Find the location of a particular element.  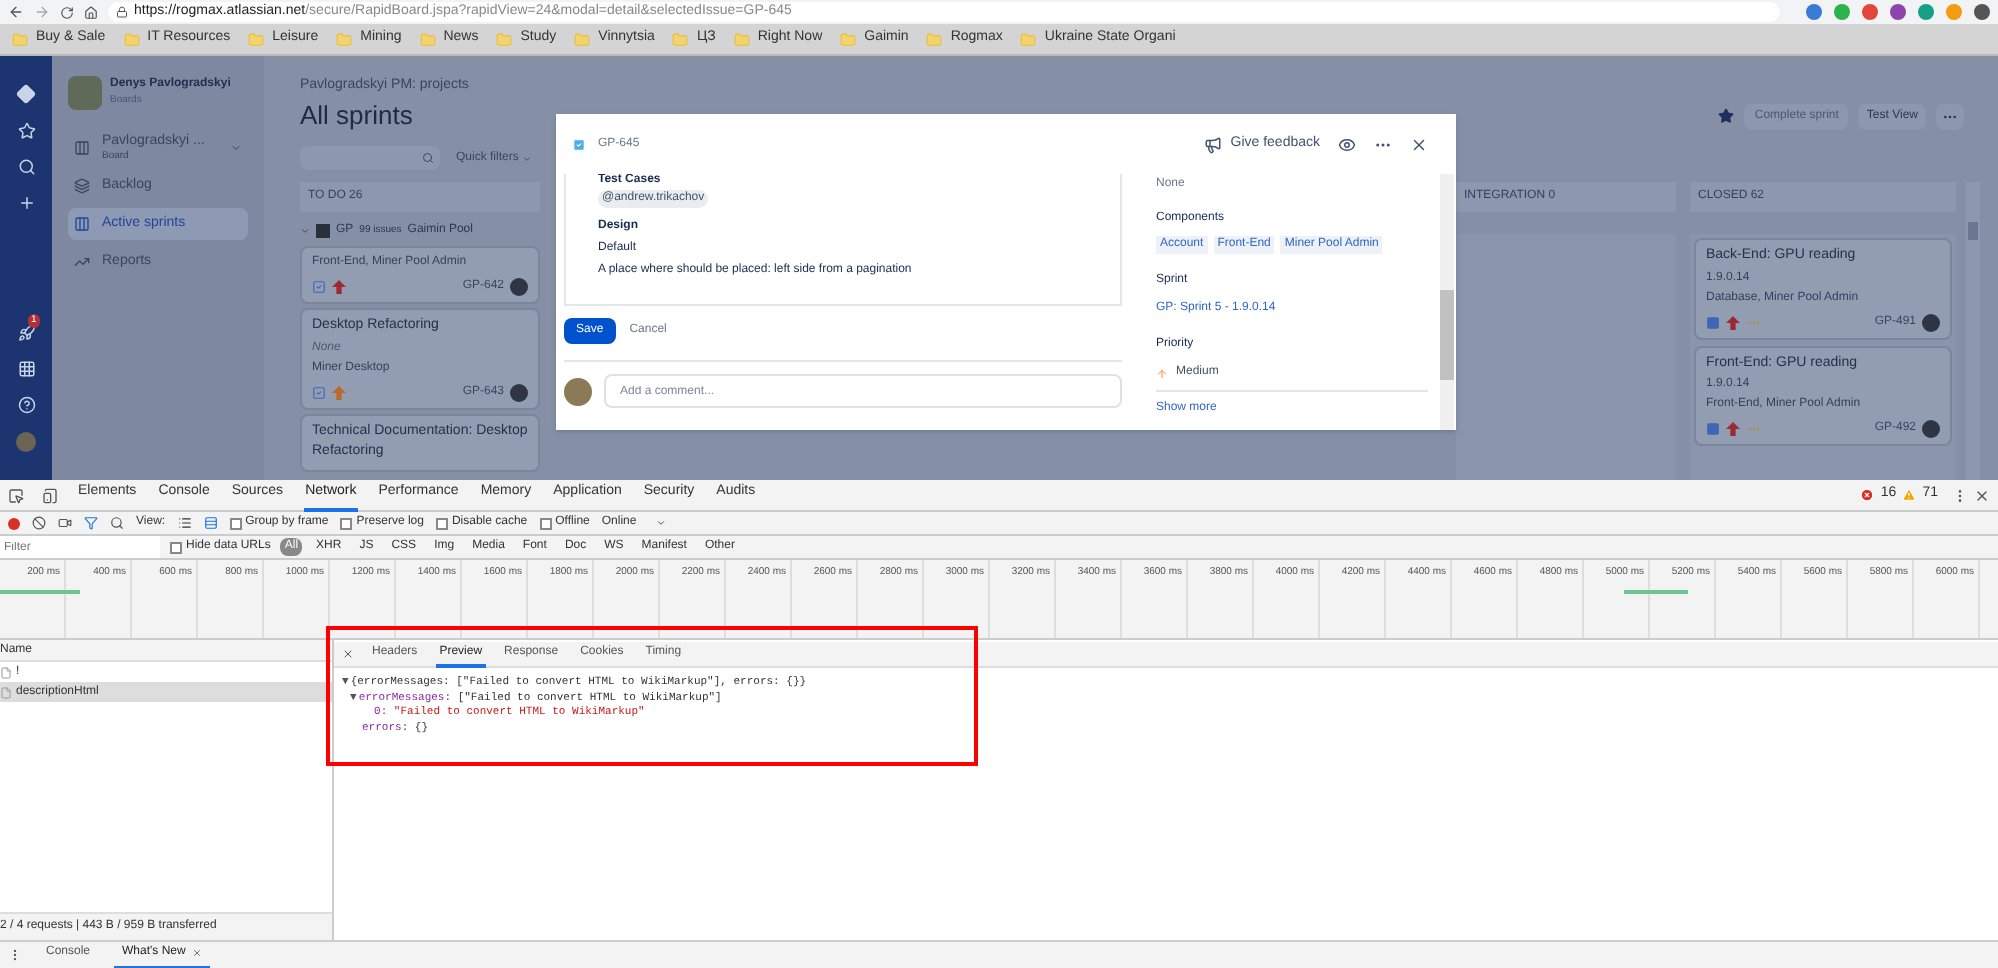

project-avatar is located at coordinates (323, 231).